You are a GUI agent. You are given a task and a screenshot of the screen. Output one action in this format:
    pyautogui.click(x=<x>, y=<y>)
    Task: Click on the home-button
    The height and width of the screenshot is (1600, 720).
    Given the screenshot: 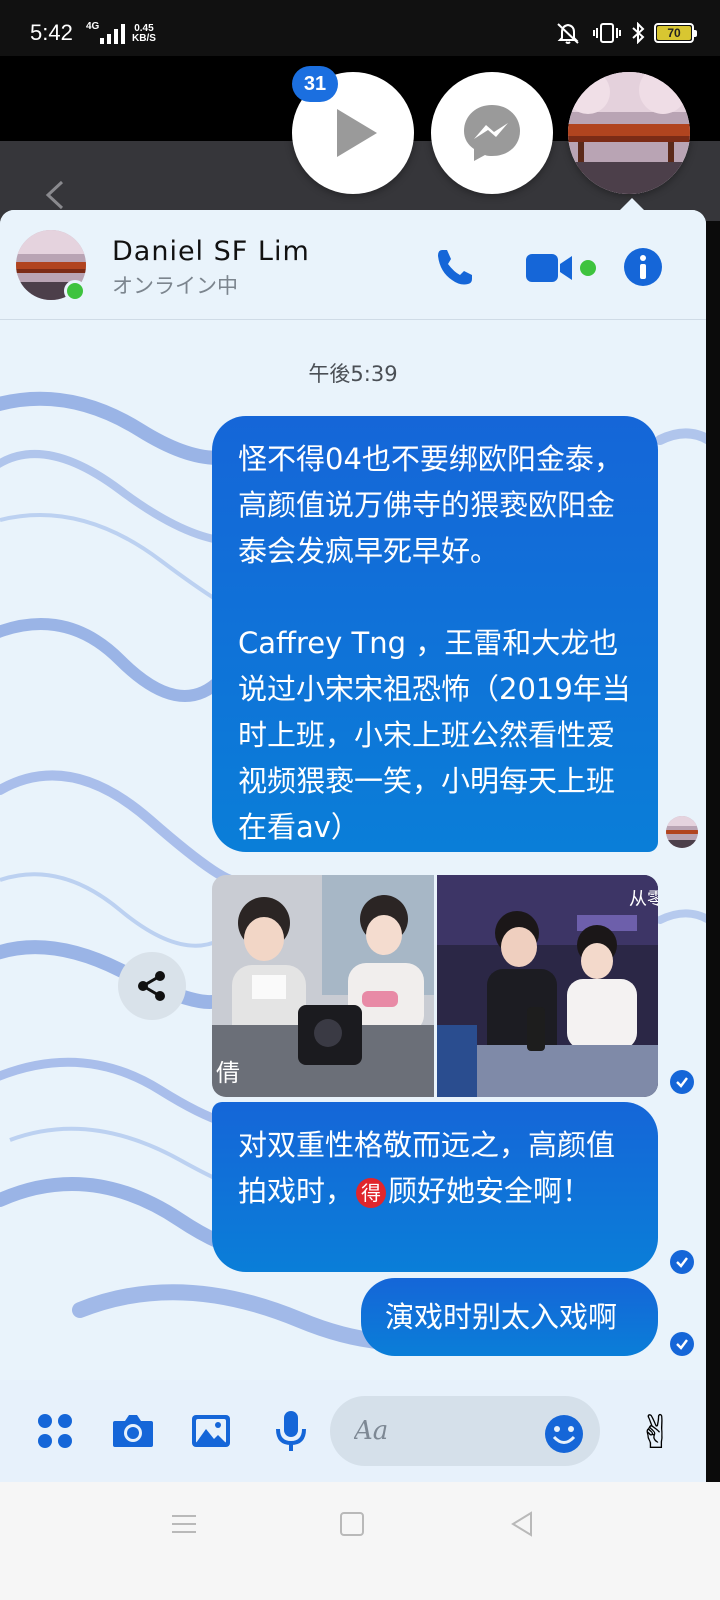 What is the action you would take?
    pyautogui.click(x=352, y=1524)
    